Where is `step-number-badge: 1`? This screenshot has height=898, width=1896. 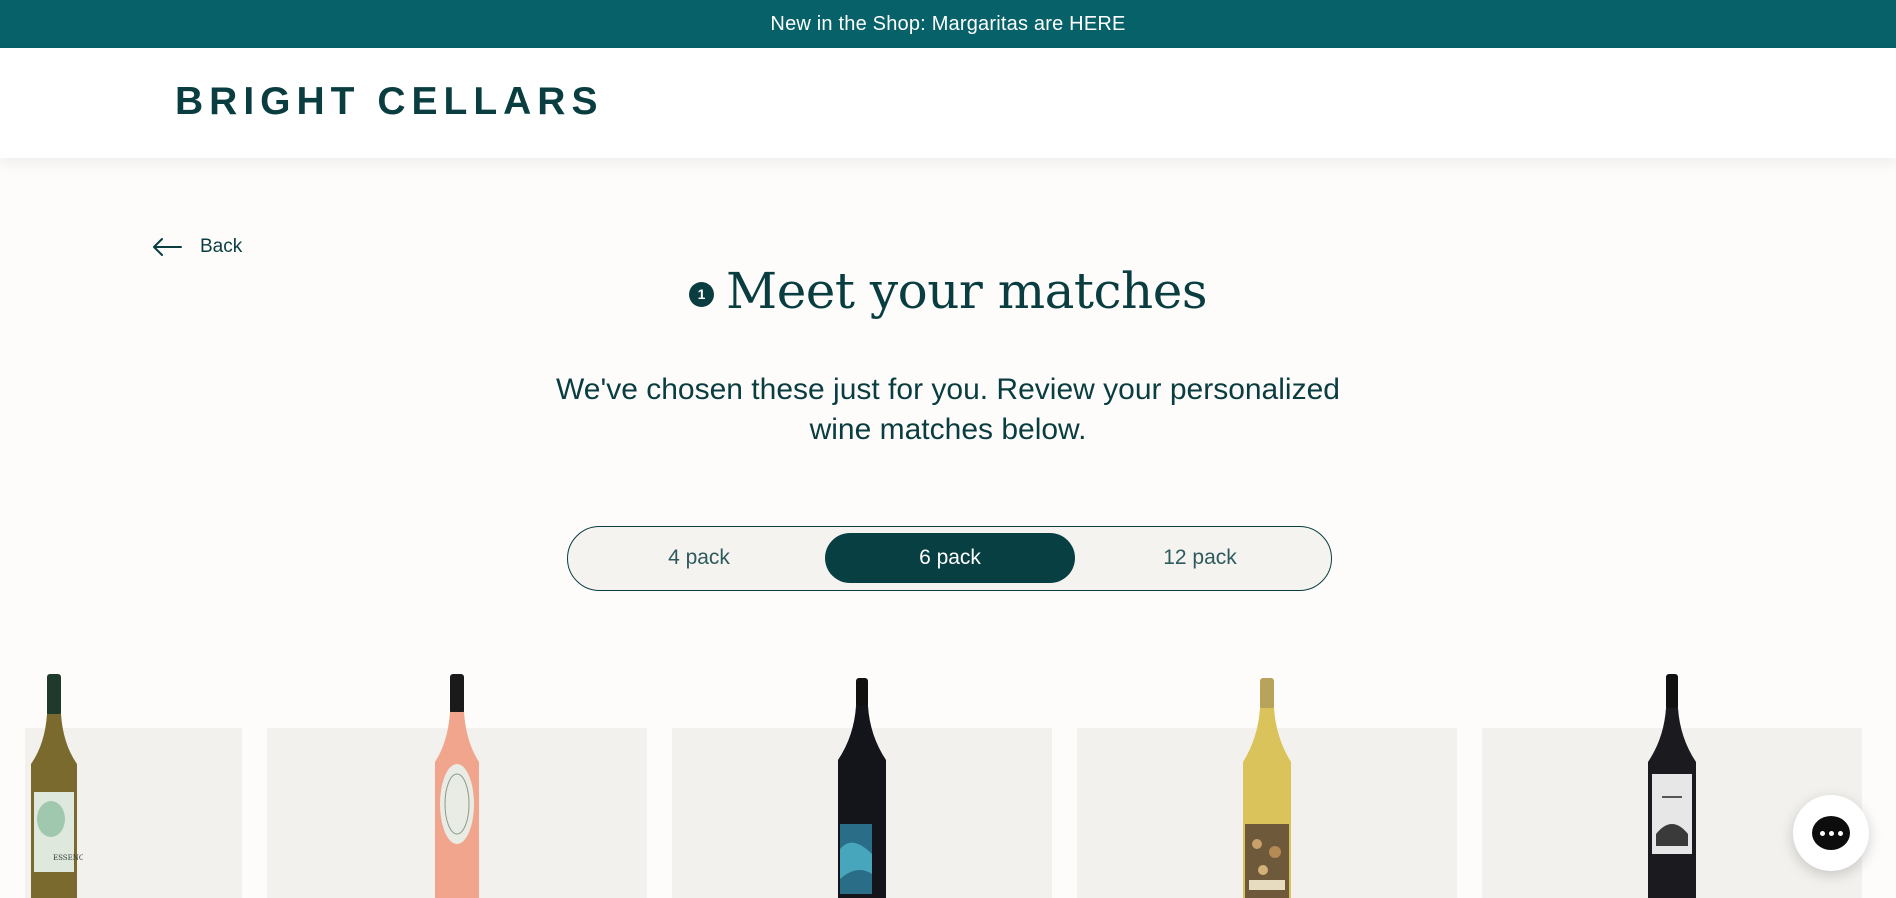 step-number-badge: 1 is located at coordinates (701, 294).